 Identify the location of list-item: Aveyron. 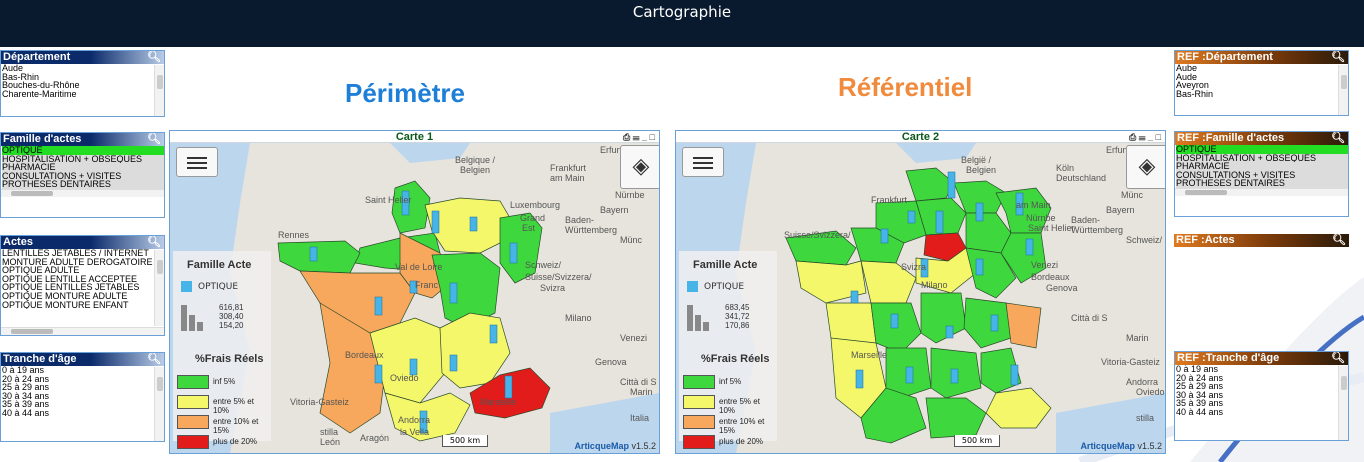
(1262, 85).